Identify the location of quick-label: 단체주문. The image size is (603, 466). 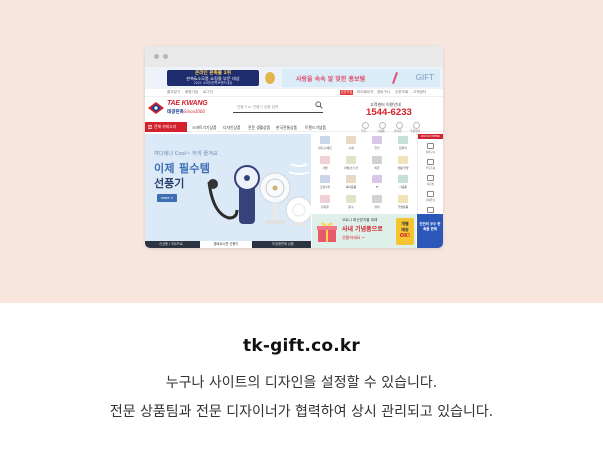
(430, 200).